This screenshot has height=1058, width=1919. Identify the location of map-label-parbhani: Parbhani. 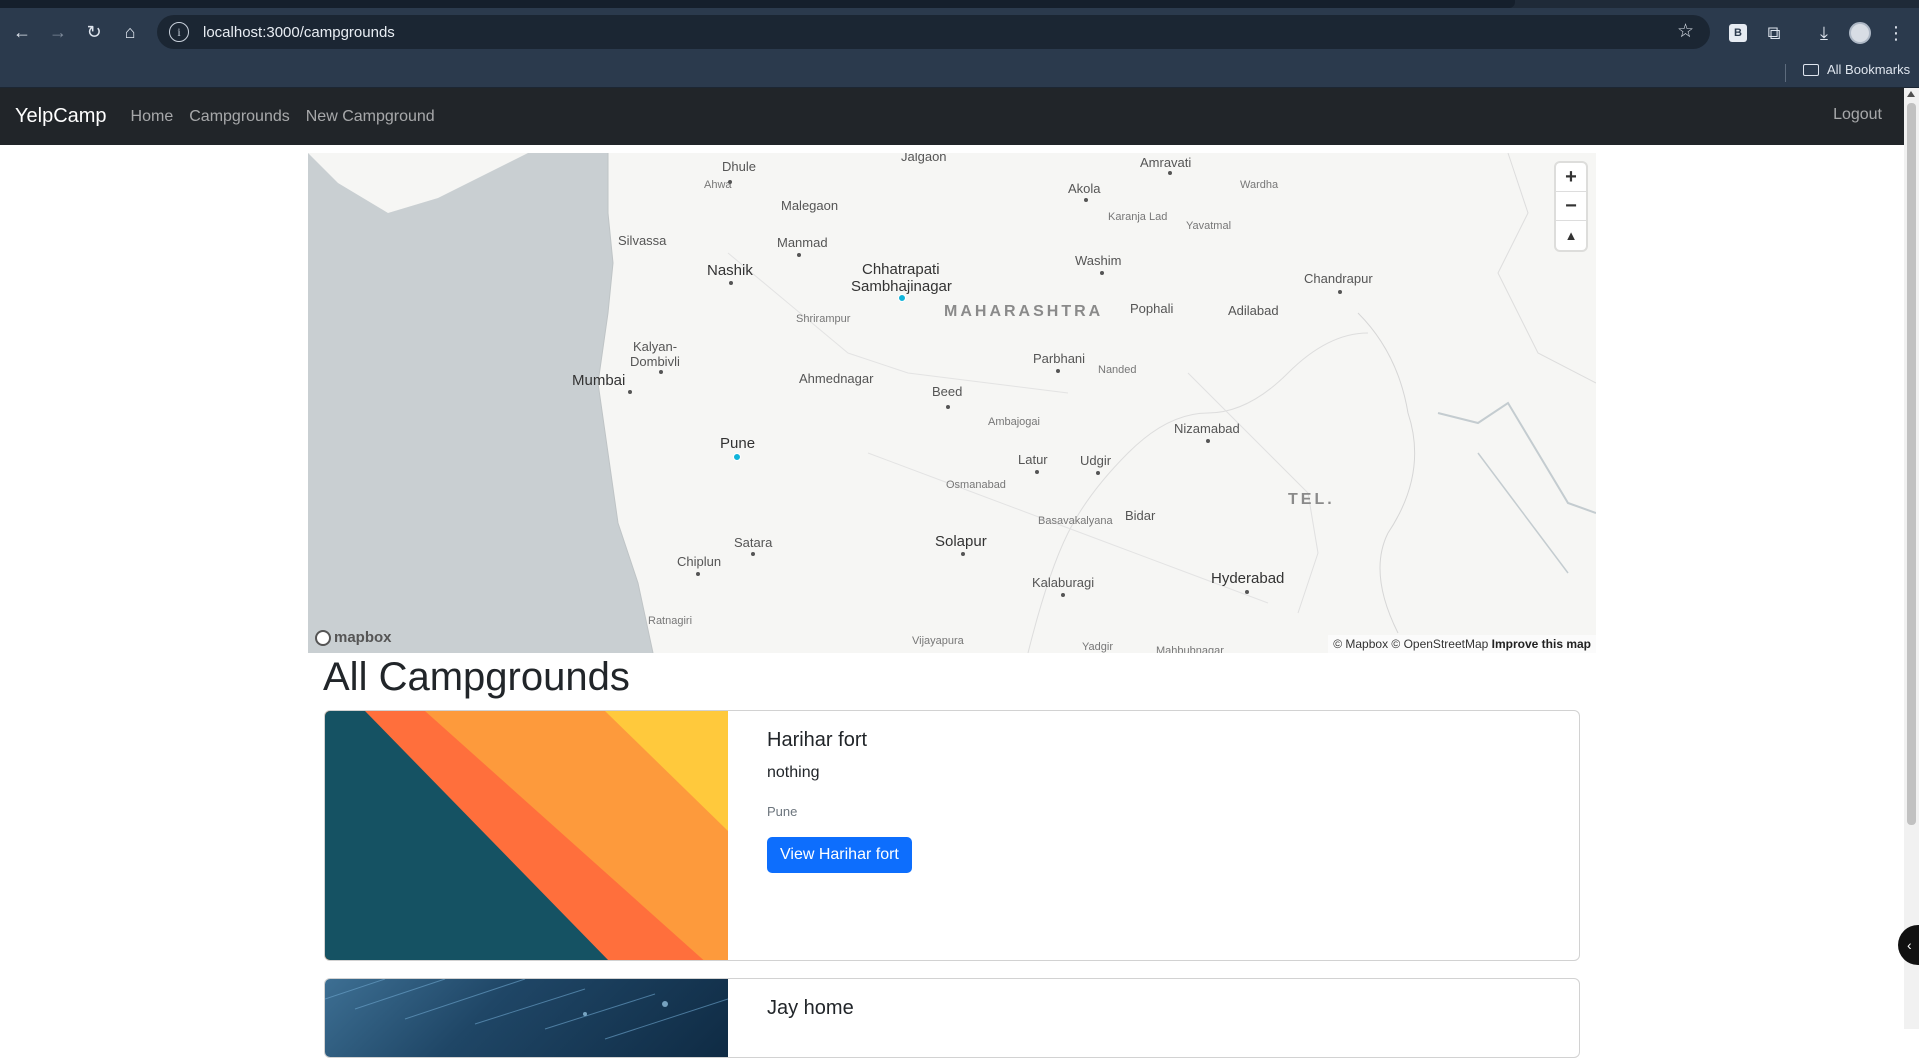
(1059, 358).